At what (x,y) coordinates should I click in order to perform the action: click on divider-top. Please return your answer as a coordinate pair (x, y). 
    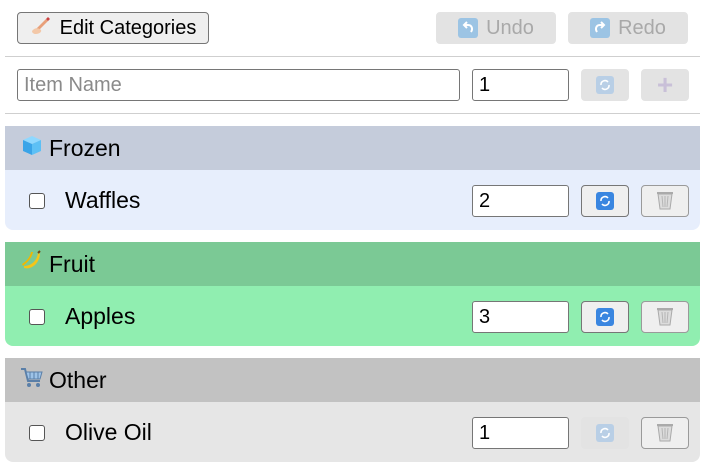
    Looking at the image, I should click on (352, 56).